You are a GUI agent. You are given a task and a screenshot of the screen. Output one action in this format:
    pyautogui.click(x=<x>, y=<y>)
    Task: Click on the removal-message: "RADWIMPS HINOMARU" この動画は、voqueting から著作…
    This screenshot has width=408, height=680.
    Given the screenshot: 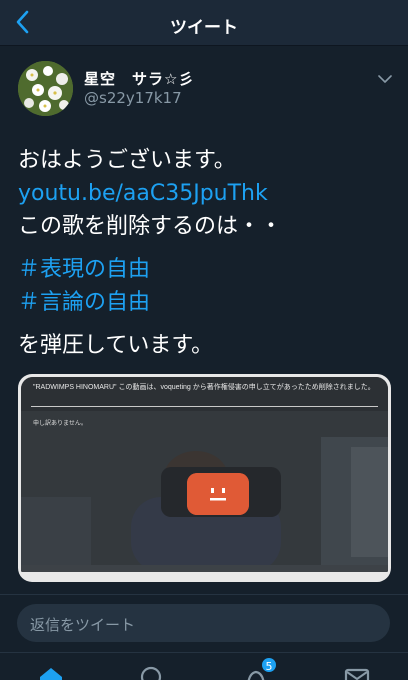 What is the action you would take?
    pyautogui.click(x=204, y=387)
    